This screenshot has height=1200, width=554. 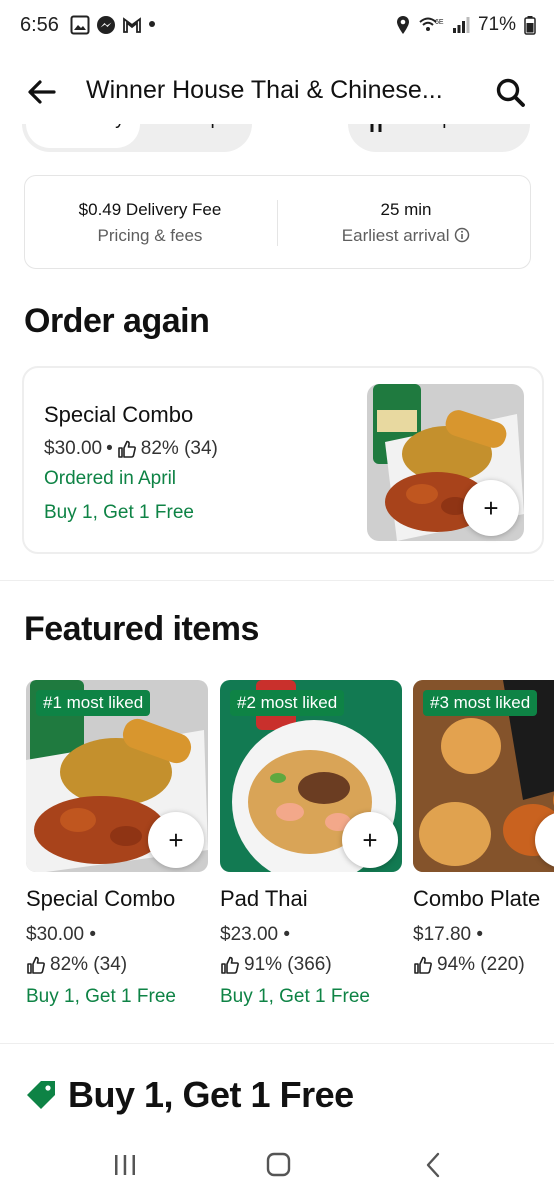 What do you see at coordinates (510, 92) in the screenshot?
I see `search-icon` at bounding box center [510, 92].